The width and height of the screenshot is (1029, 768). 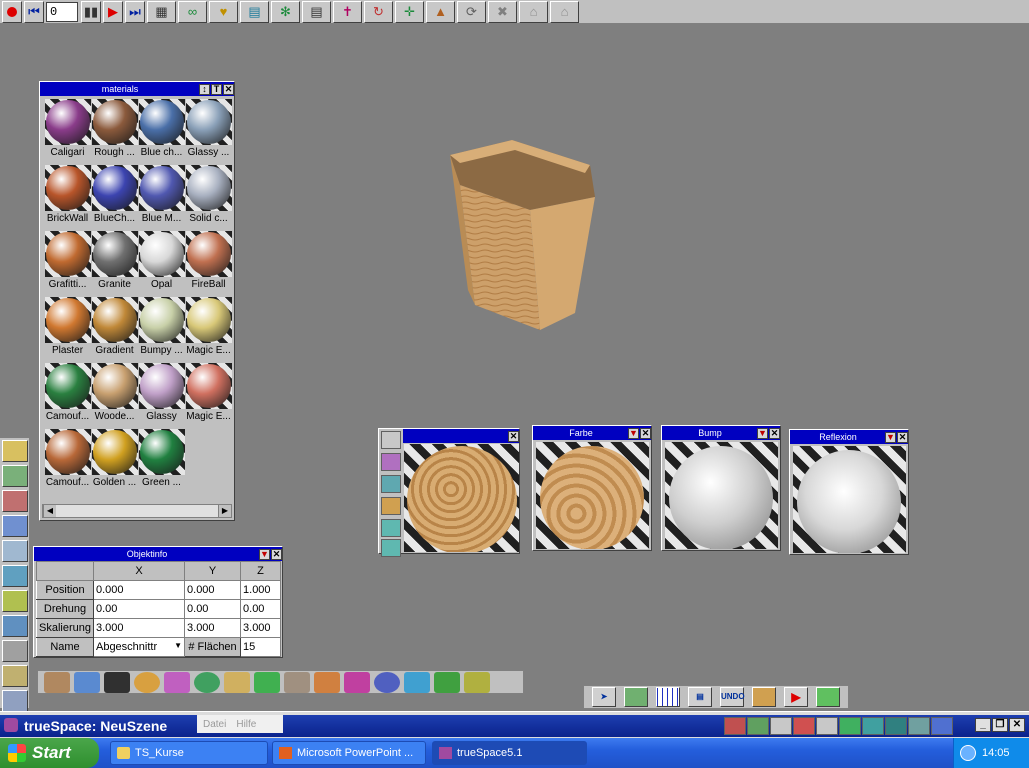 I want to click on spheres-icon, so click(x=207, y=682).